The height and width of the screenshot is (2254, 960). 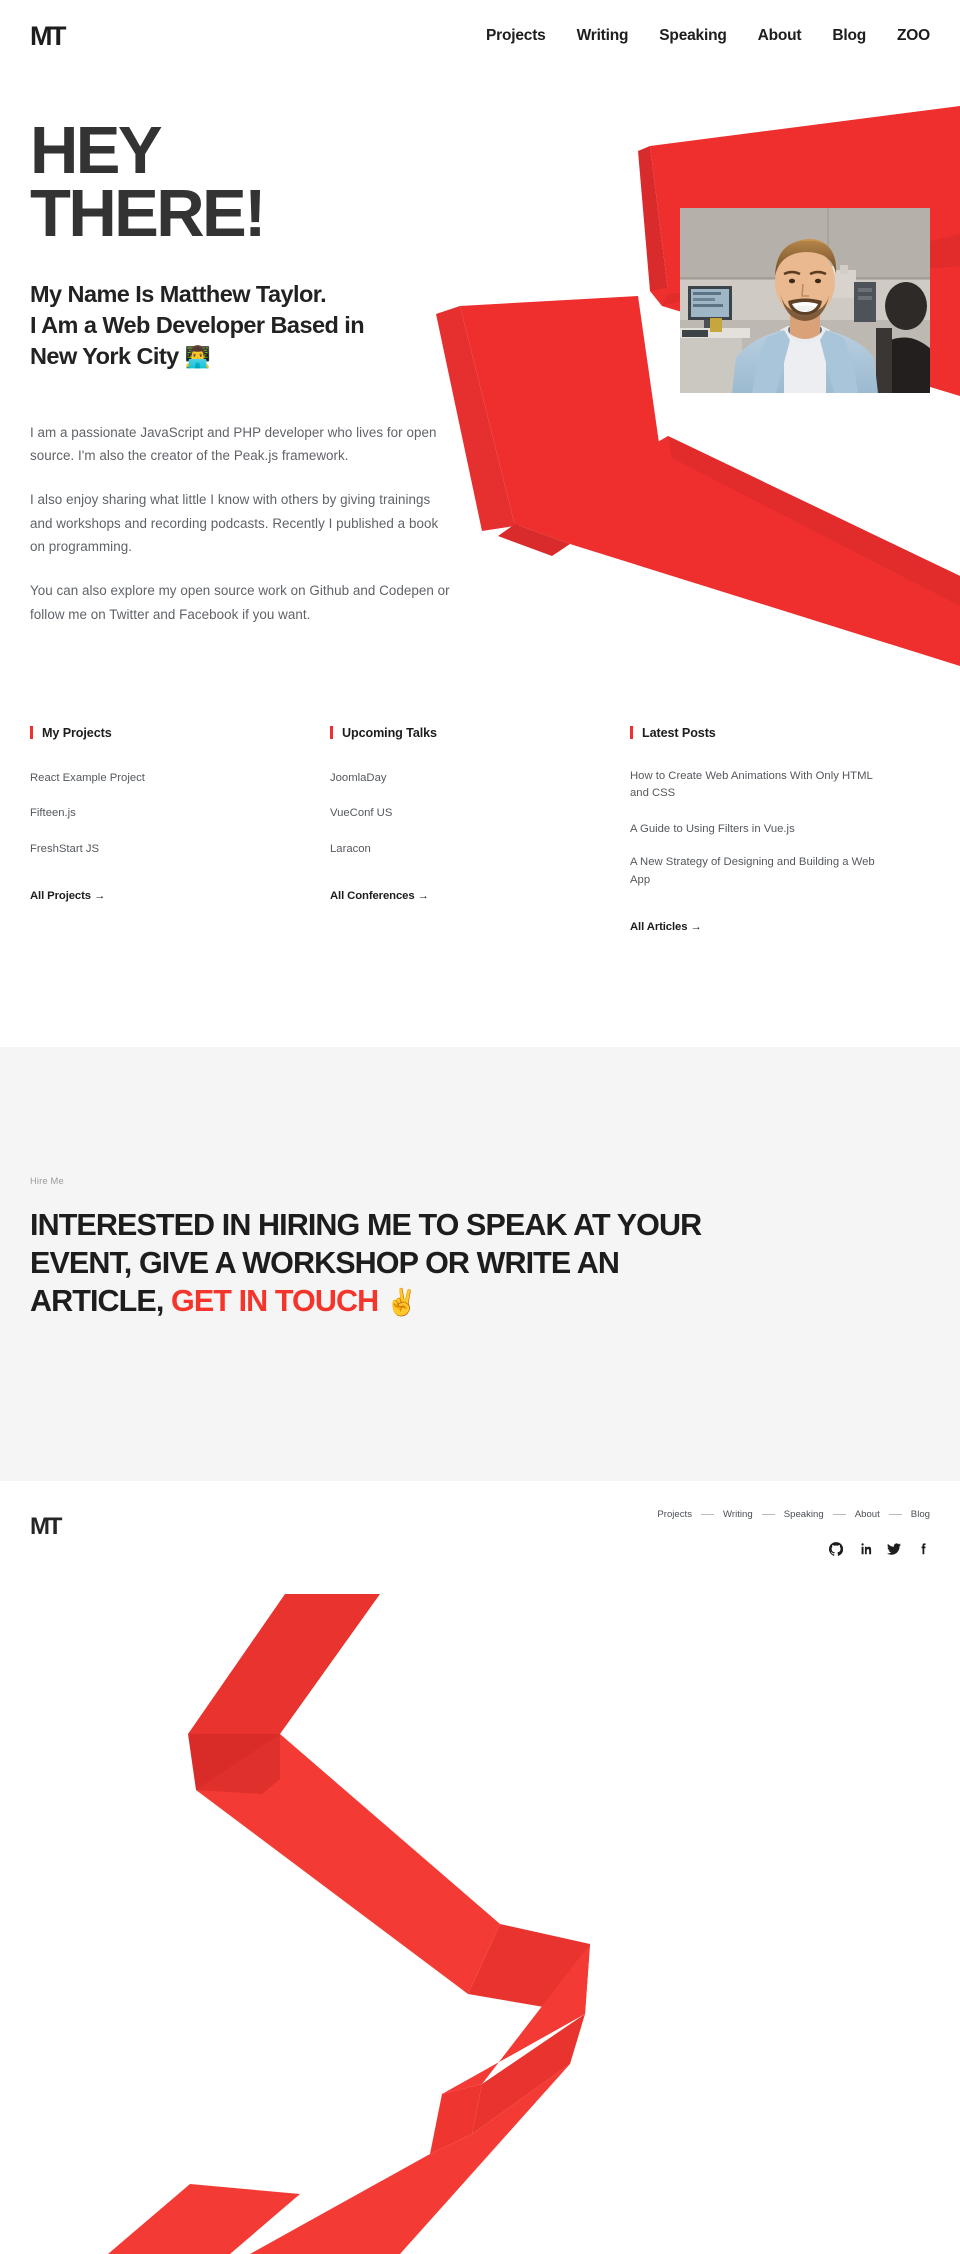 What do you see at coordinates (480, 849) in the screenshot?
I see `list-item: Laracon` at bounding box center [480, 849].